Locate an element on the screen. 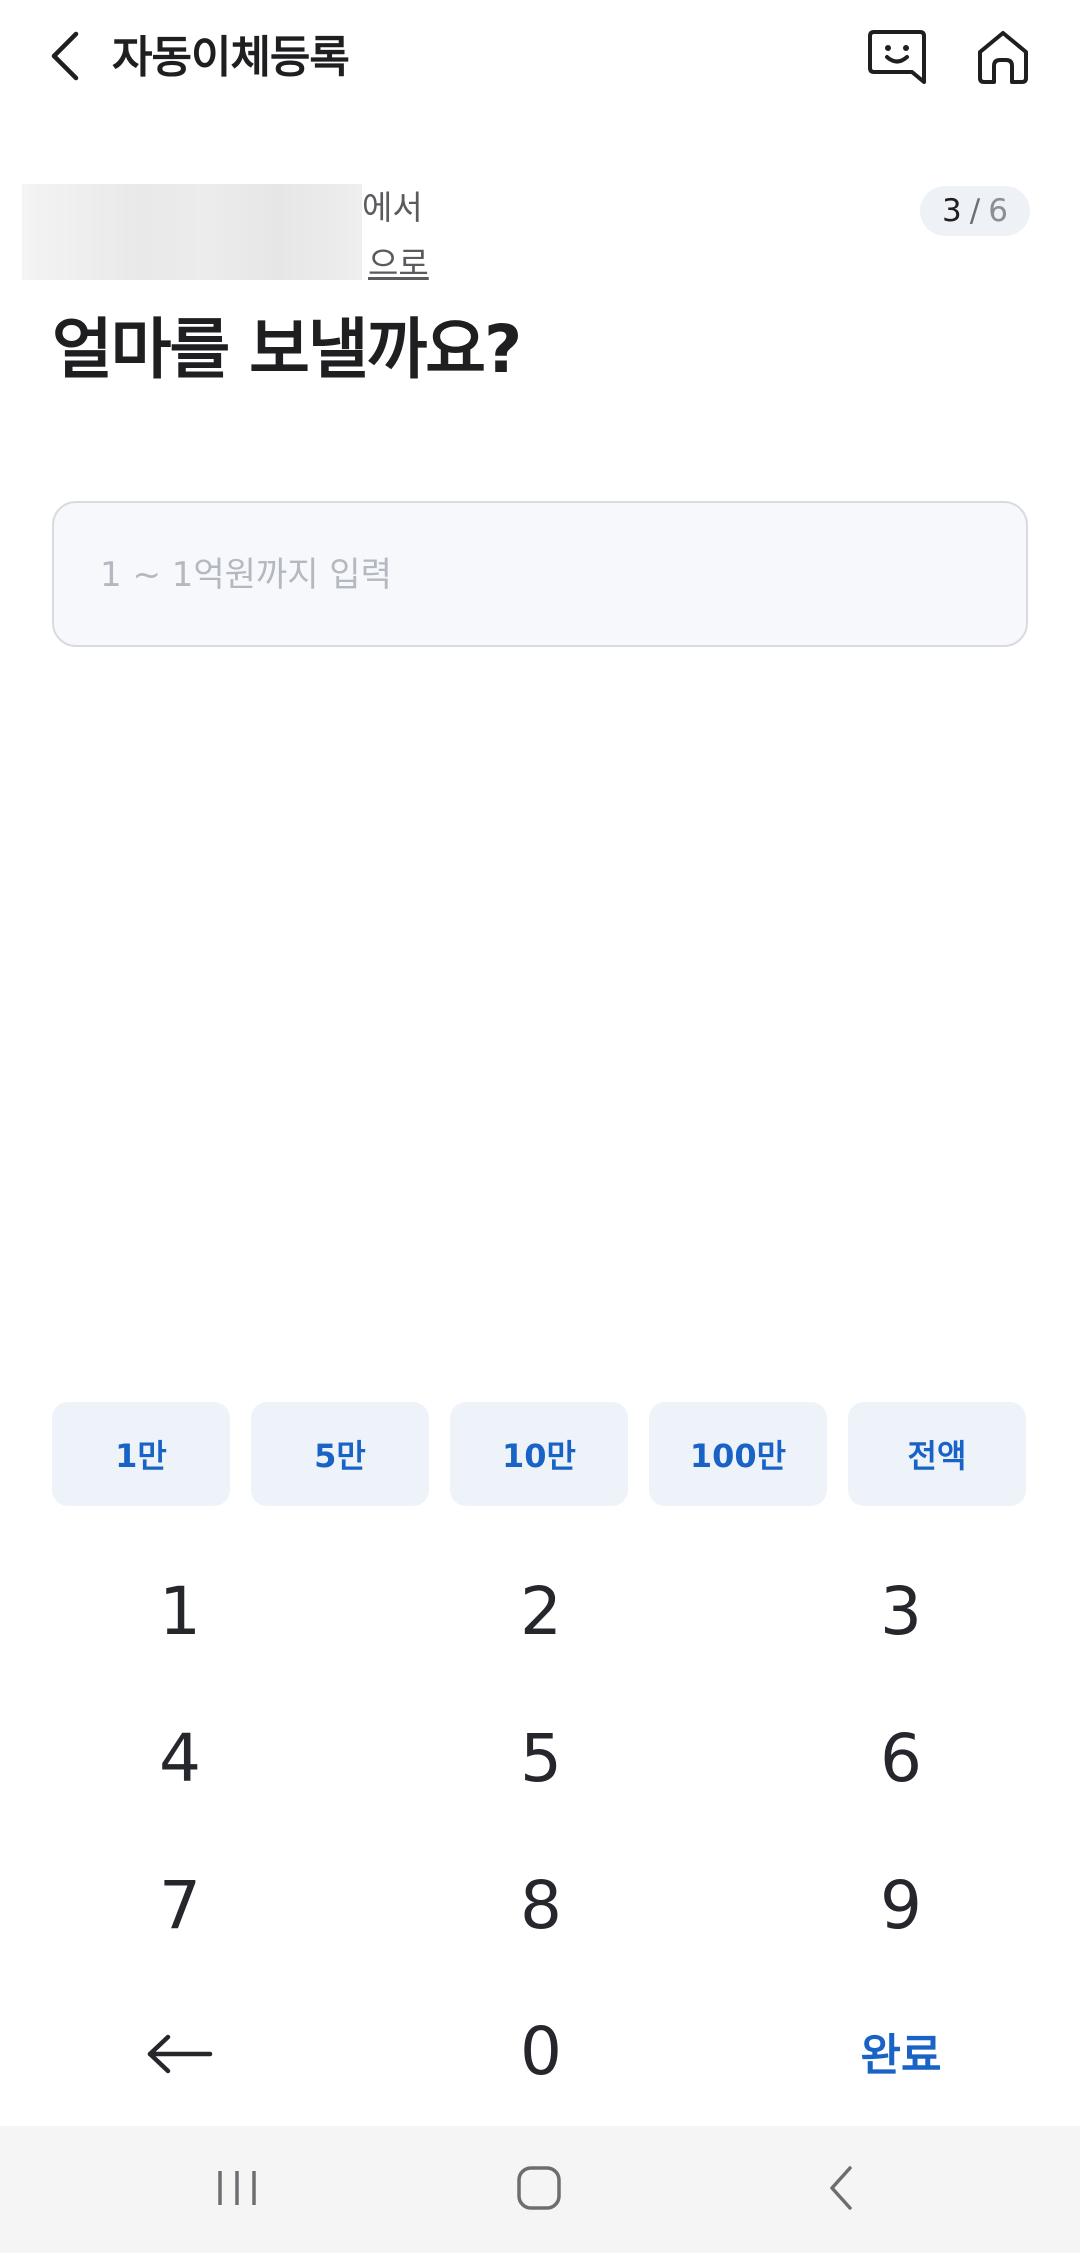  amount-field is located at coordinates (540, 574).